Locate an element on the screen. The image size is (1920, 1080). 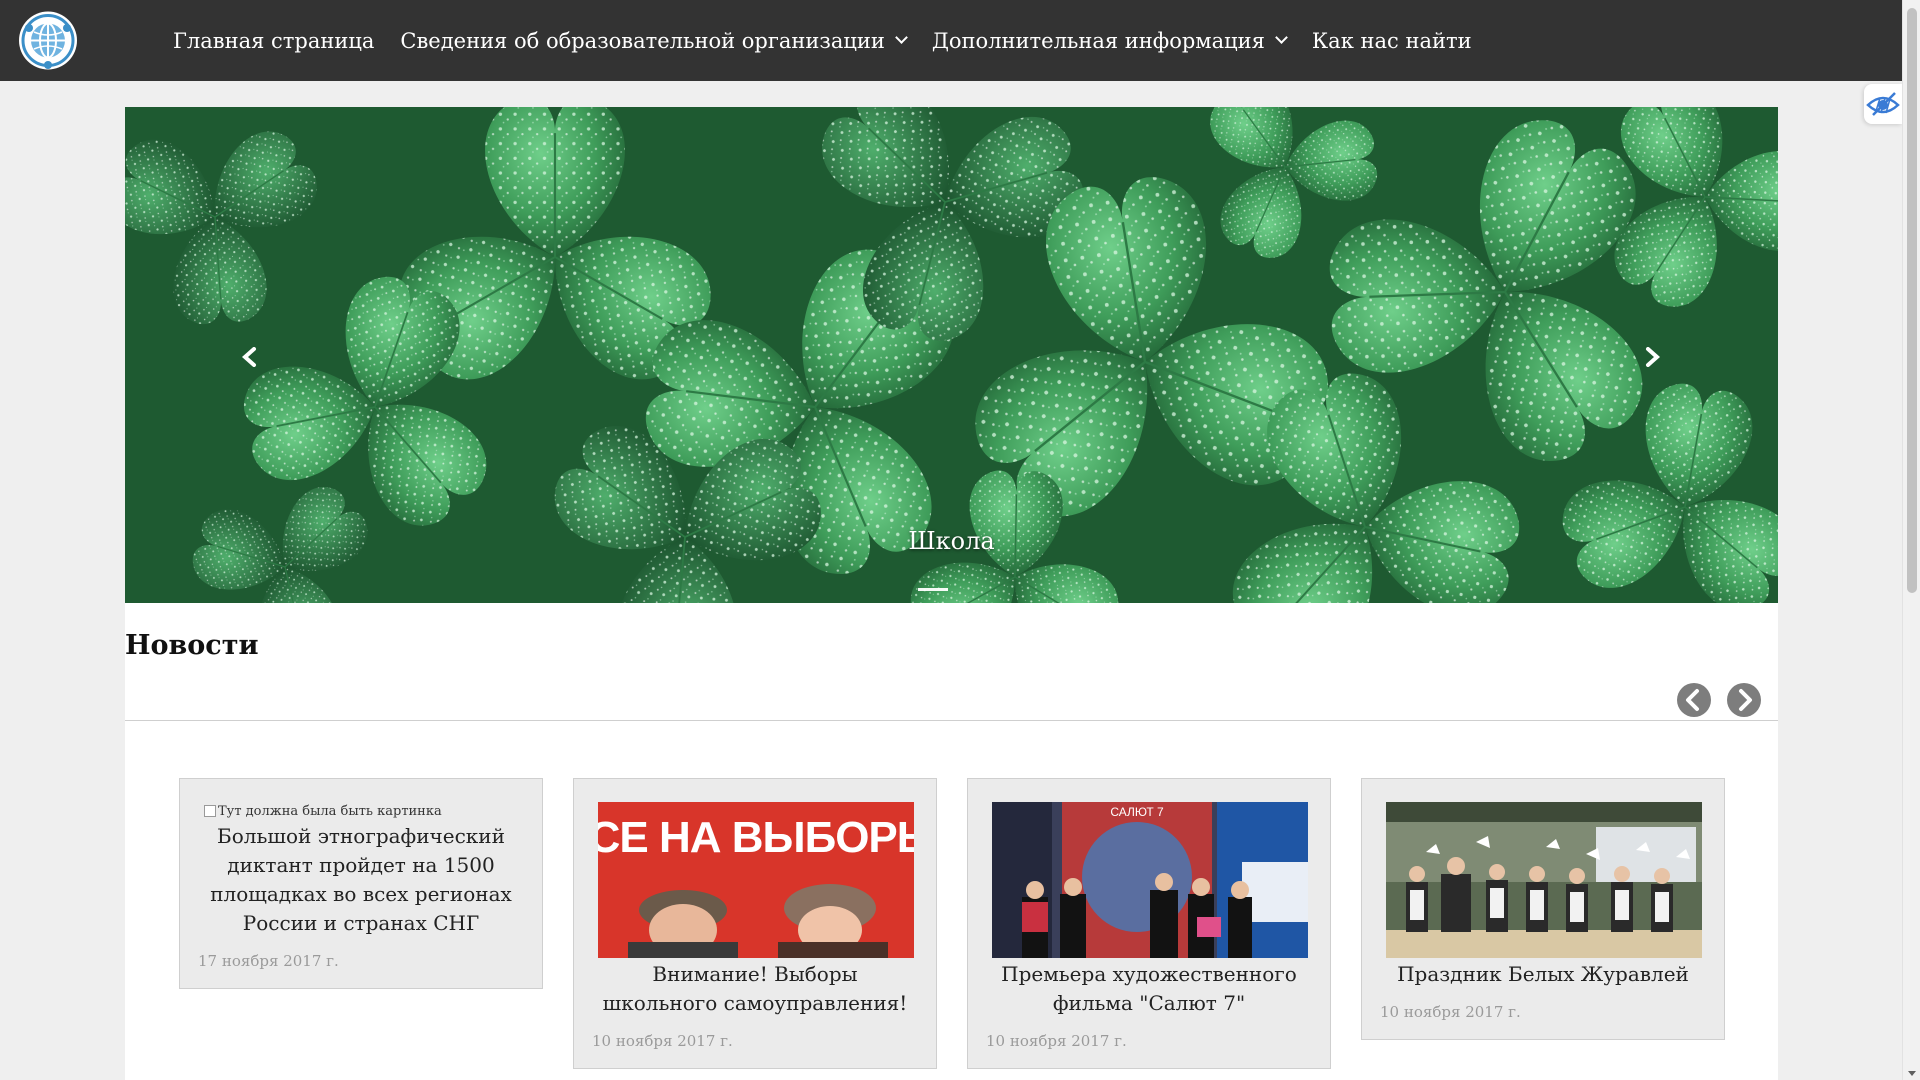
broken-image-placeholder: Тут должна была быть картинка is located at coordinates (361, 811).